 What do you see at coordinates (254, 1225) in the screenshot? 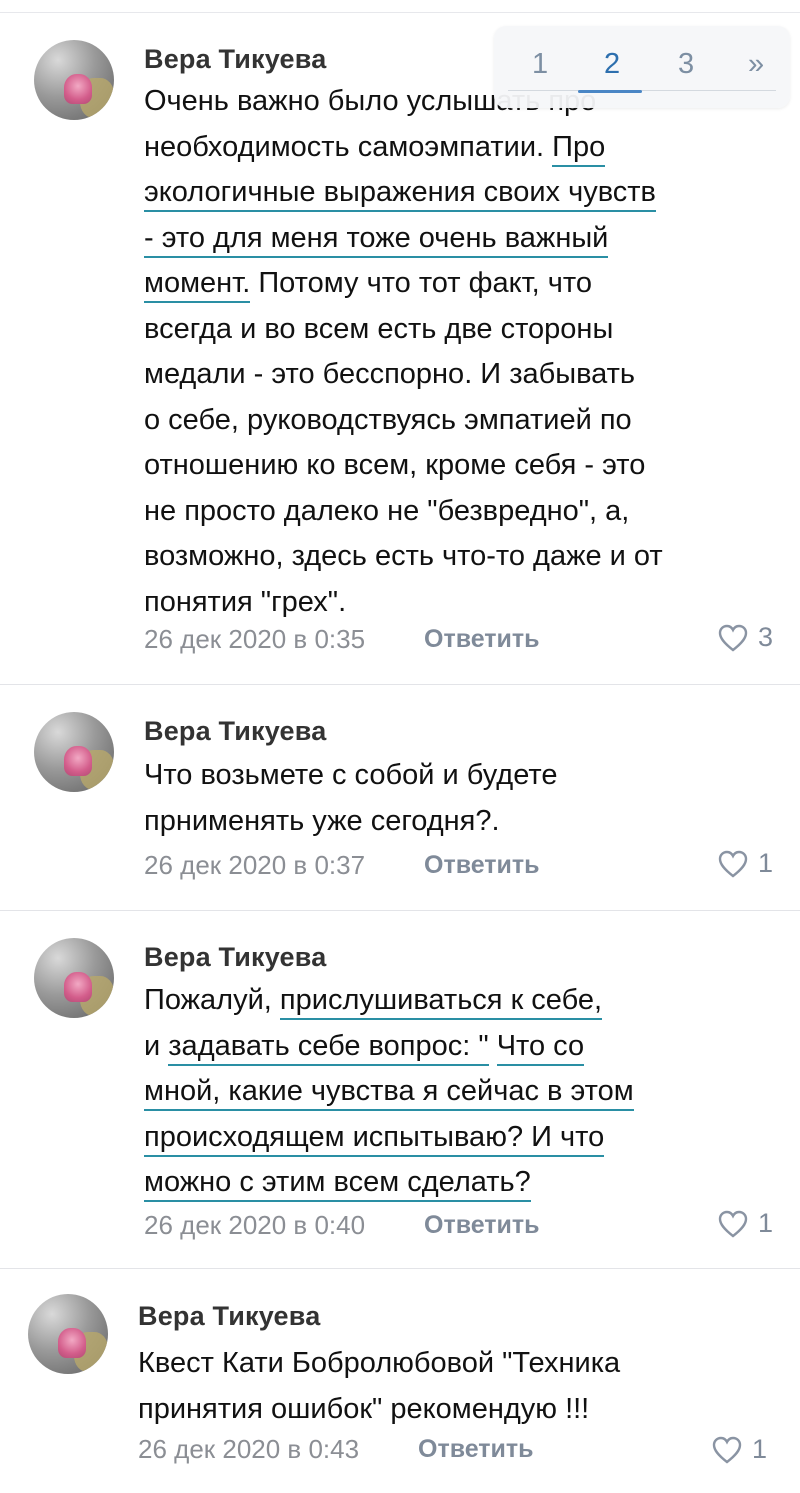
I see `comment-date: 26 дек 2020 в 0:40` at bounding box center [254, 1225].